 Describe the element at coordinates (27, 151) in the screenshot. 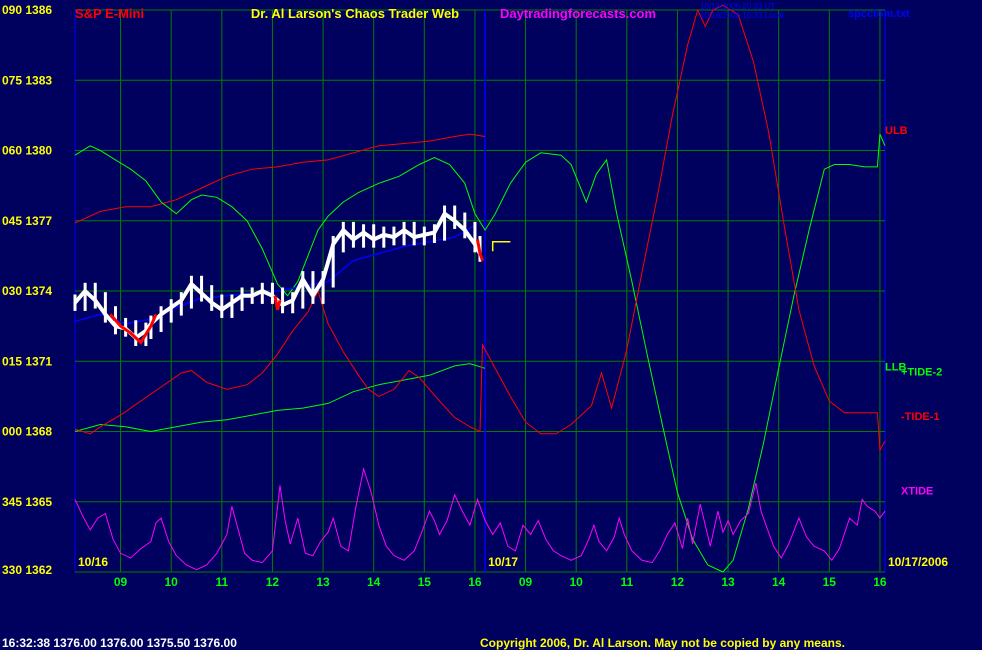

I see `y-tick-label: 060 1380` at that location.